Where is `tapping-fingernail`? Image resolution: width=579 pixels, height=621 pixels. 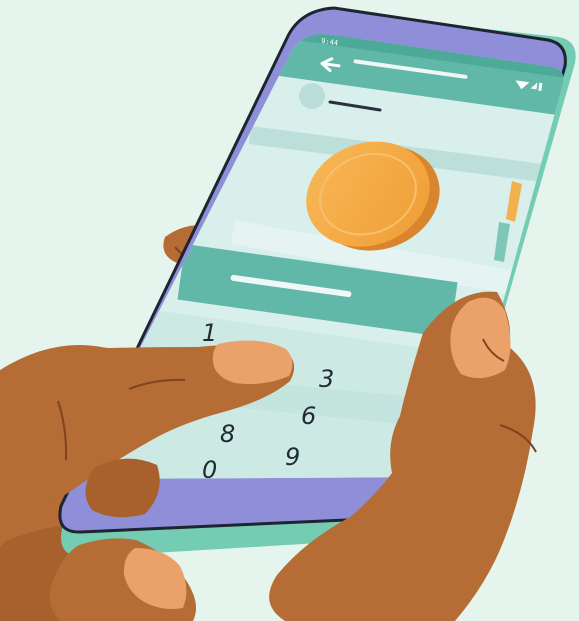
tapping-fingernail is located at coordinates (252, 362).